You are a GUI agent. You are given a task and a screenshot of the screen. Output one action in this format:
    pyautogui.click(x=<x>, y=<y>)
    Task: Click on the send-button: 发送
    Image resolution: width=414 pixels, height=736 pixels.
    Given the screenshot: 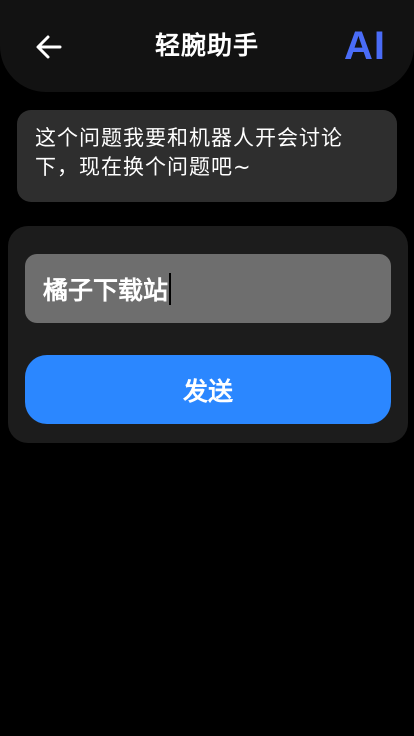 What is the action you would take?
    pyautogui.click(x=208, y=389)
    